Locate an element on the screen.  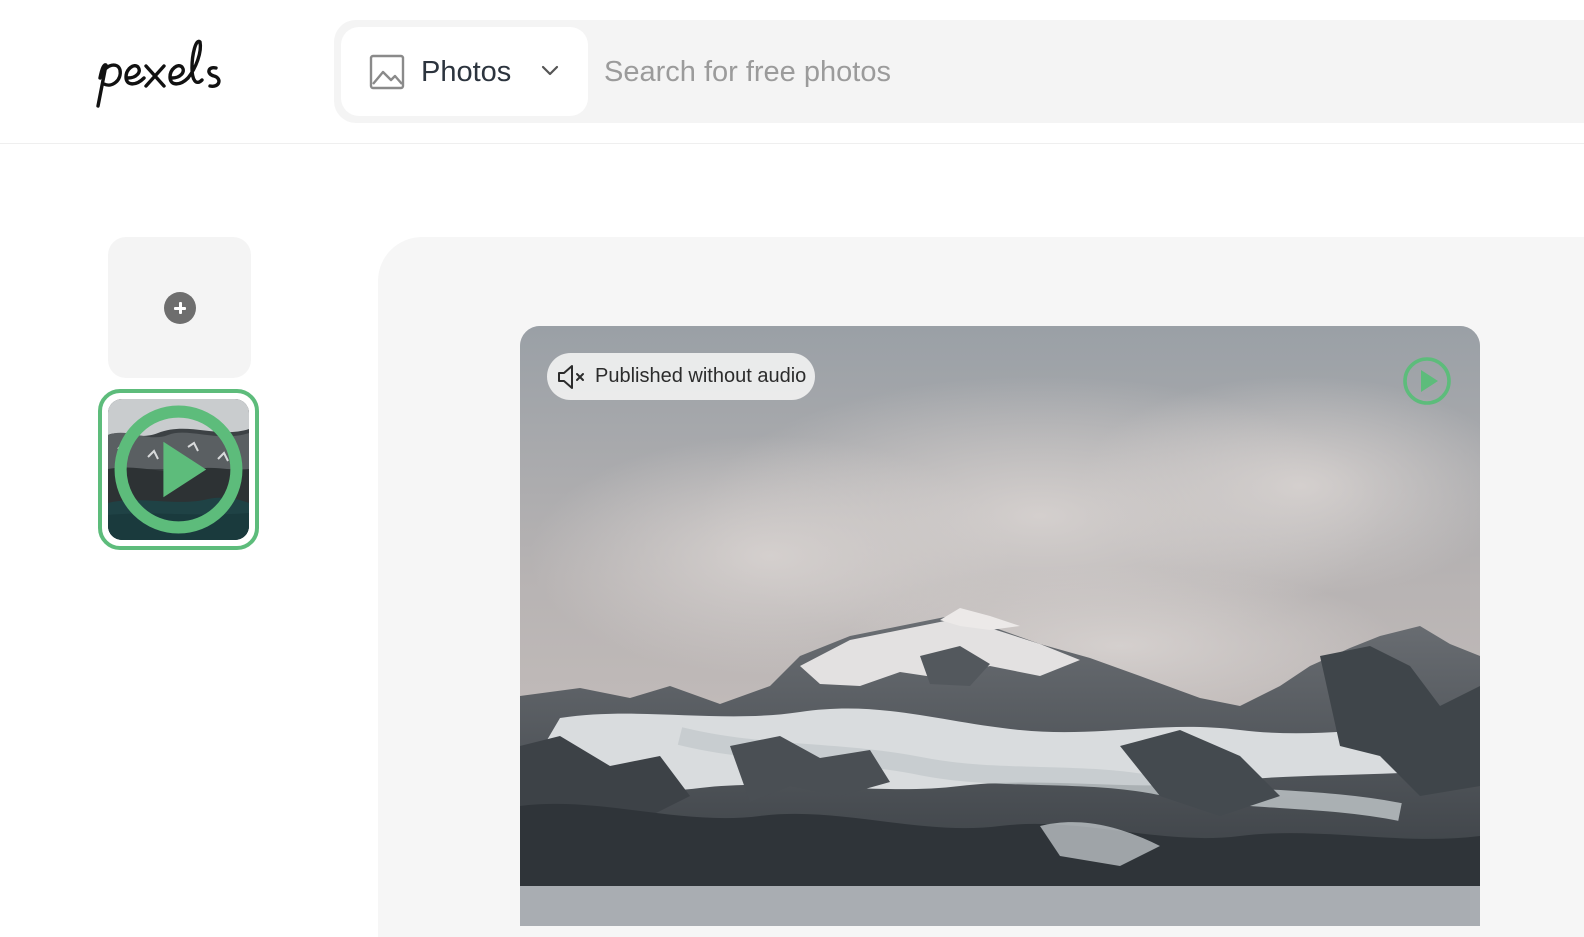
pexels-logo is located at coordinates (172, 72).